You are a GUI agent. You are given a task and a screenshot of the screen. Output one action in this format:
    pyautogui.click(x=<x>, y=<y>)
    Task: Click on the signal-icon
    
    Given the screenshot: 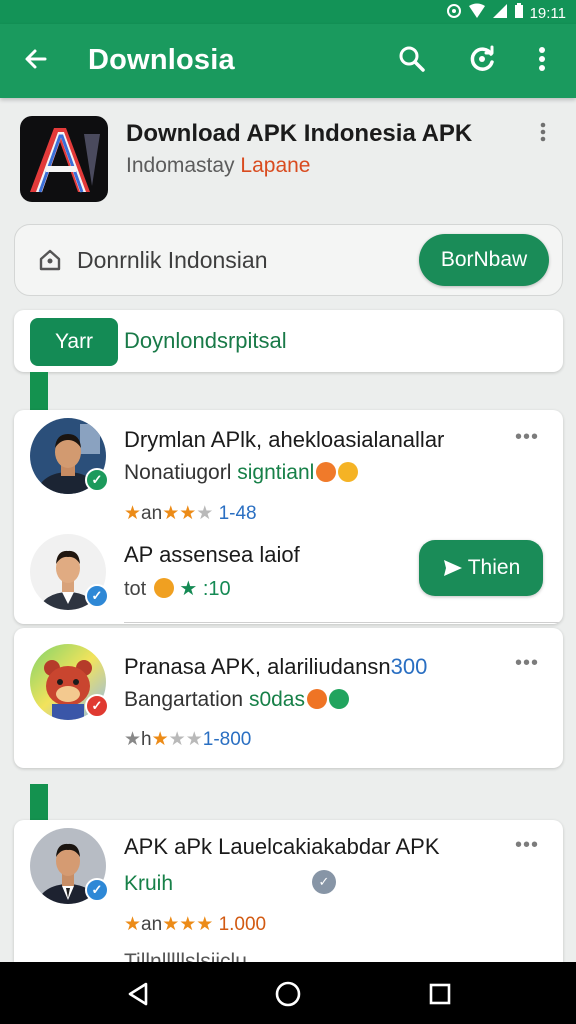 What is the action you would take?
    pyautogui.click(x=500, y=13)
    